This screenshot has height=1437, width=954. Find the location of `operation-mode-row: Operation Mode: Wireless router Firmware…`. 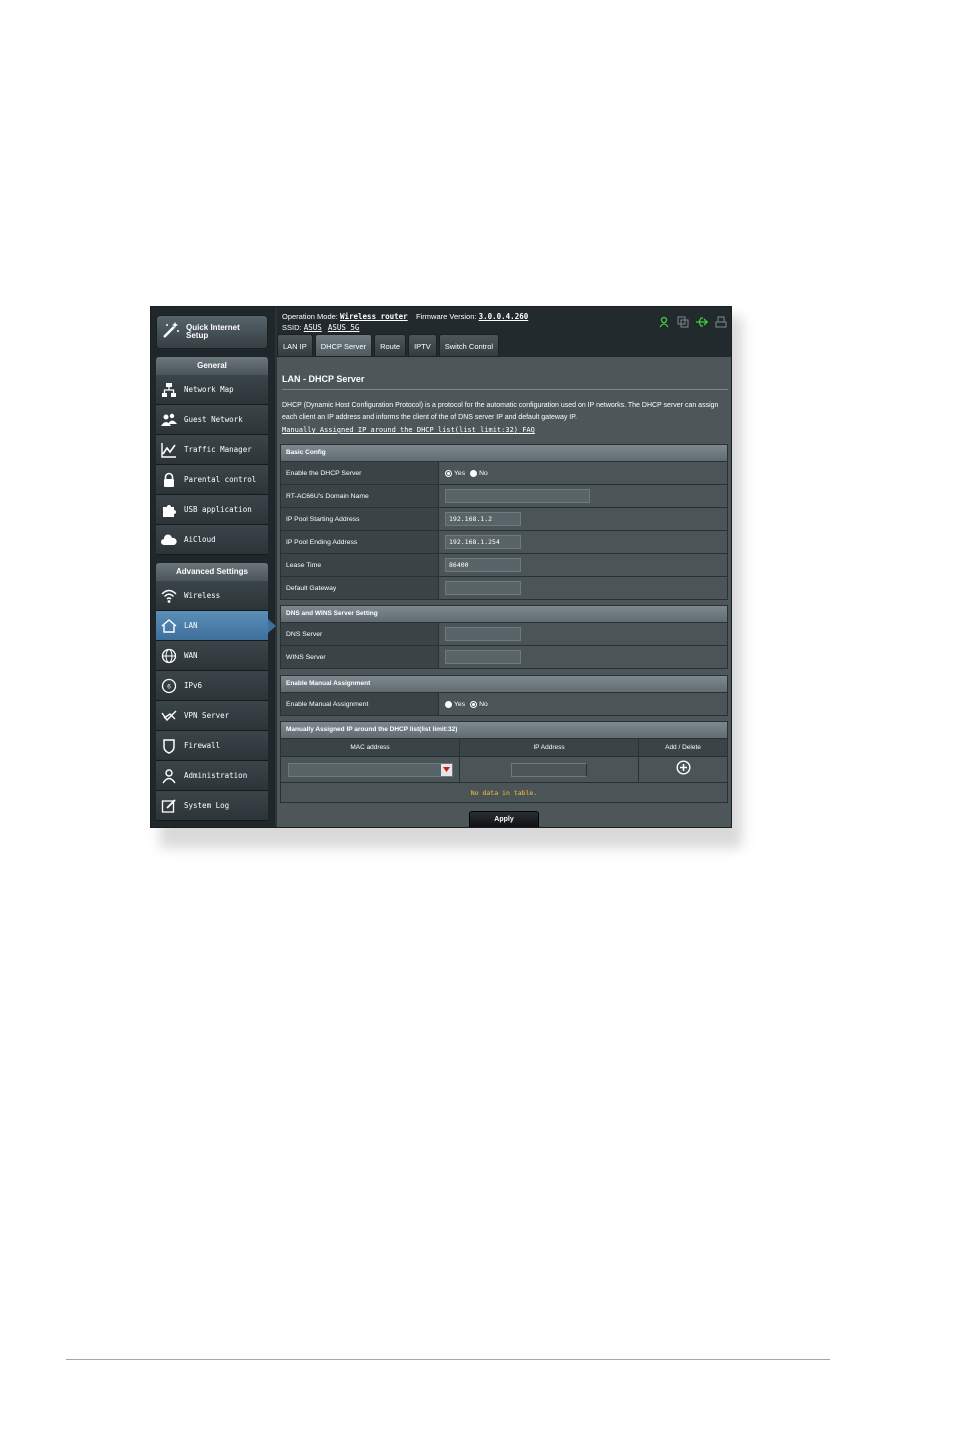

operation-mode-row: Operation Mode: Wireless router Firmware… is located at coordinates (405, 316).